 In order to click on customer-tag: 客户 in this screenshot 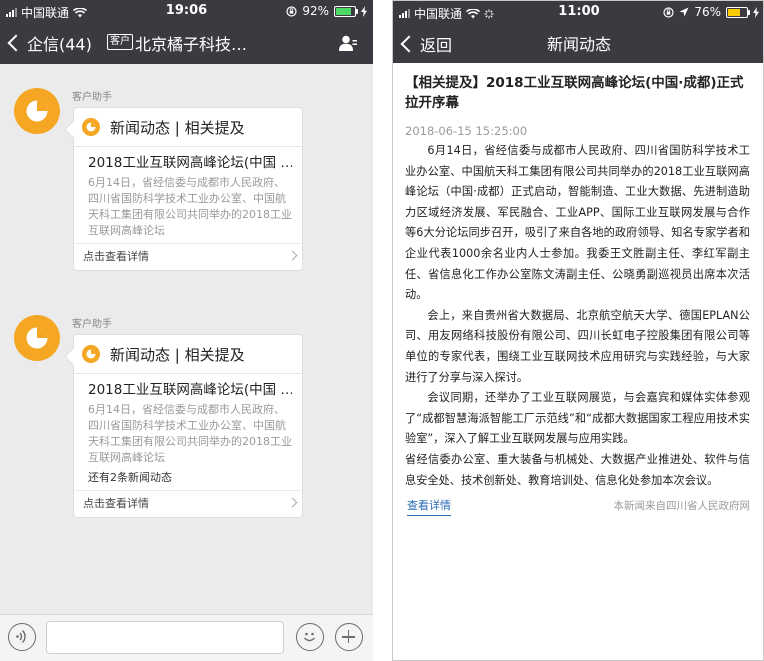, I will do `click(120, 42)`.